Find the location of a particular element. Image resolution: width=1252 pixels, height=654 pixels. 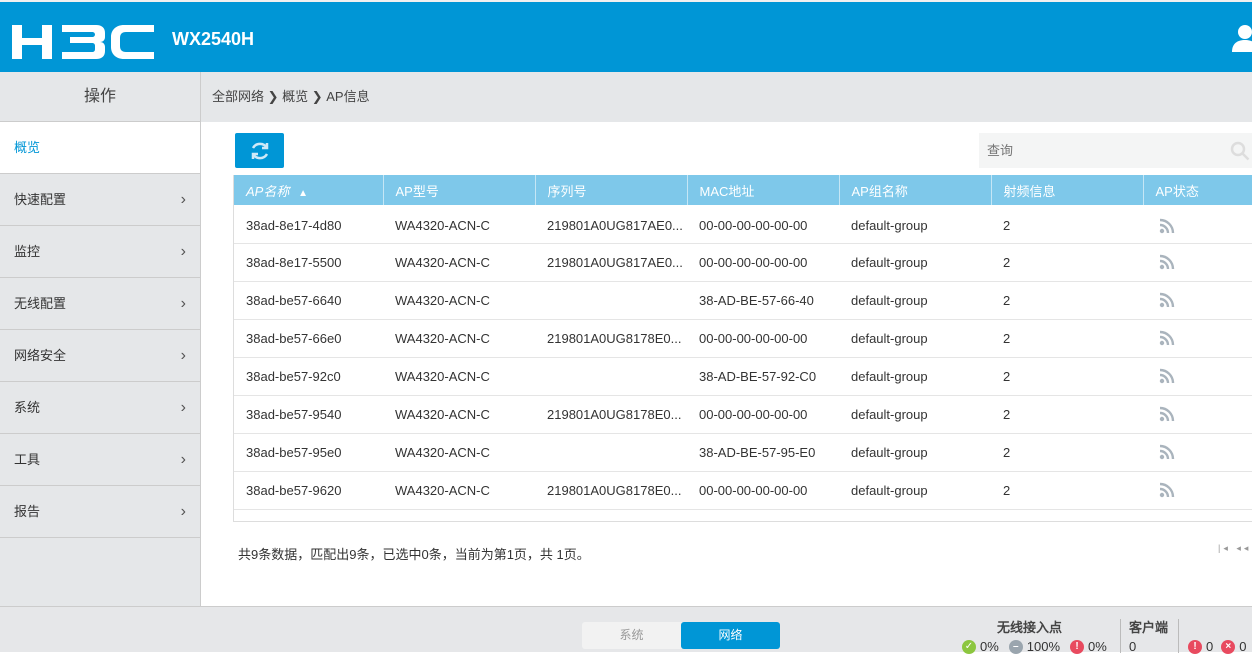

breadcrumb: 全部网络 ❯ 概览 ❯ AP信息 is located at coordinates (726, 97).